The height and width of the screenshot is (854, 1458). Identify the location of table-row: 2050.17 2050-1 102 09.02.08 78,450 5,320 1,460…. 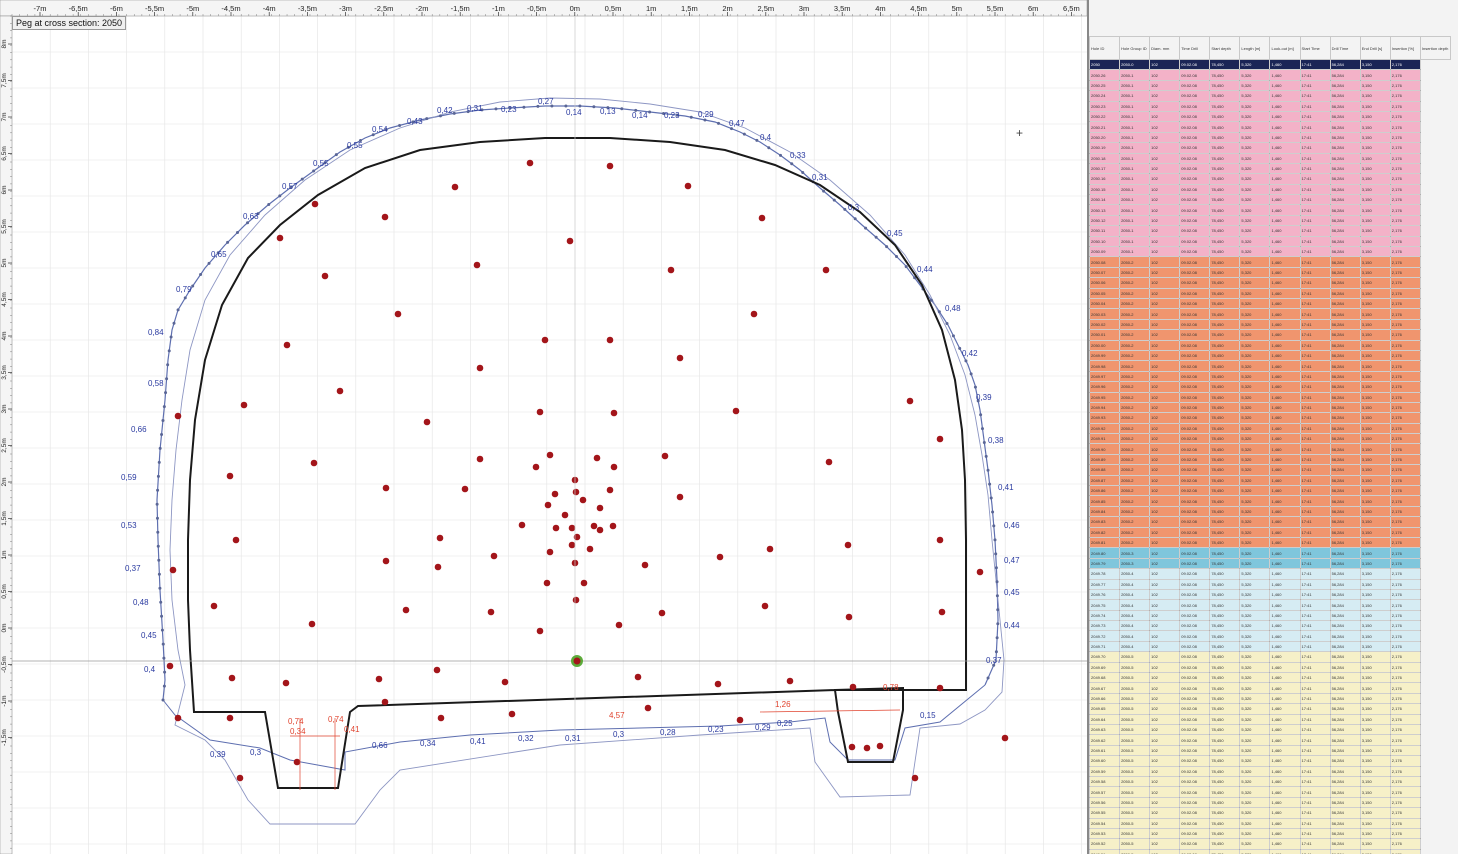
(1270, 168).